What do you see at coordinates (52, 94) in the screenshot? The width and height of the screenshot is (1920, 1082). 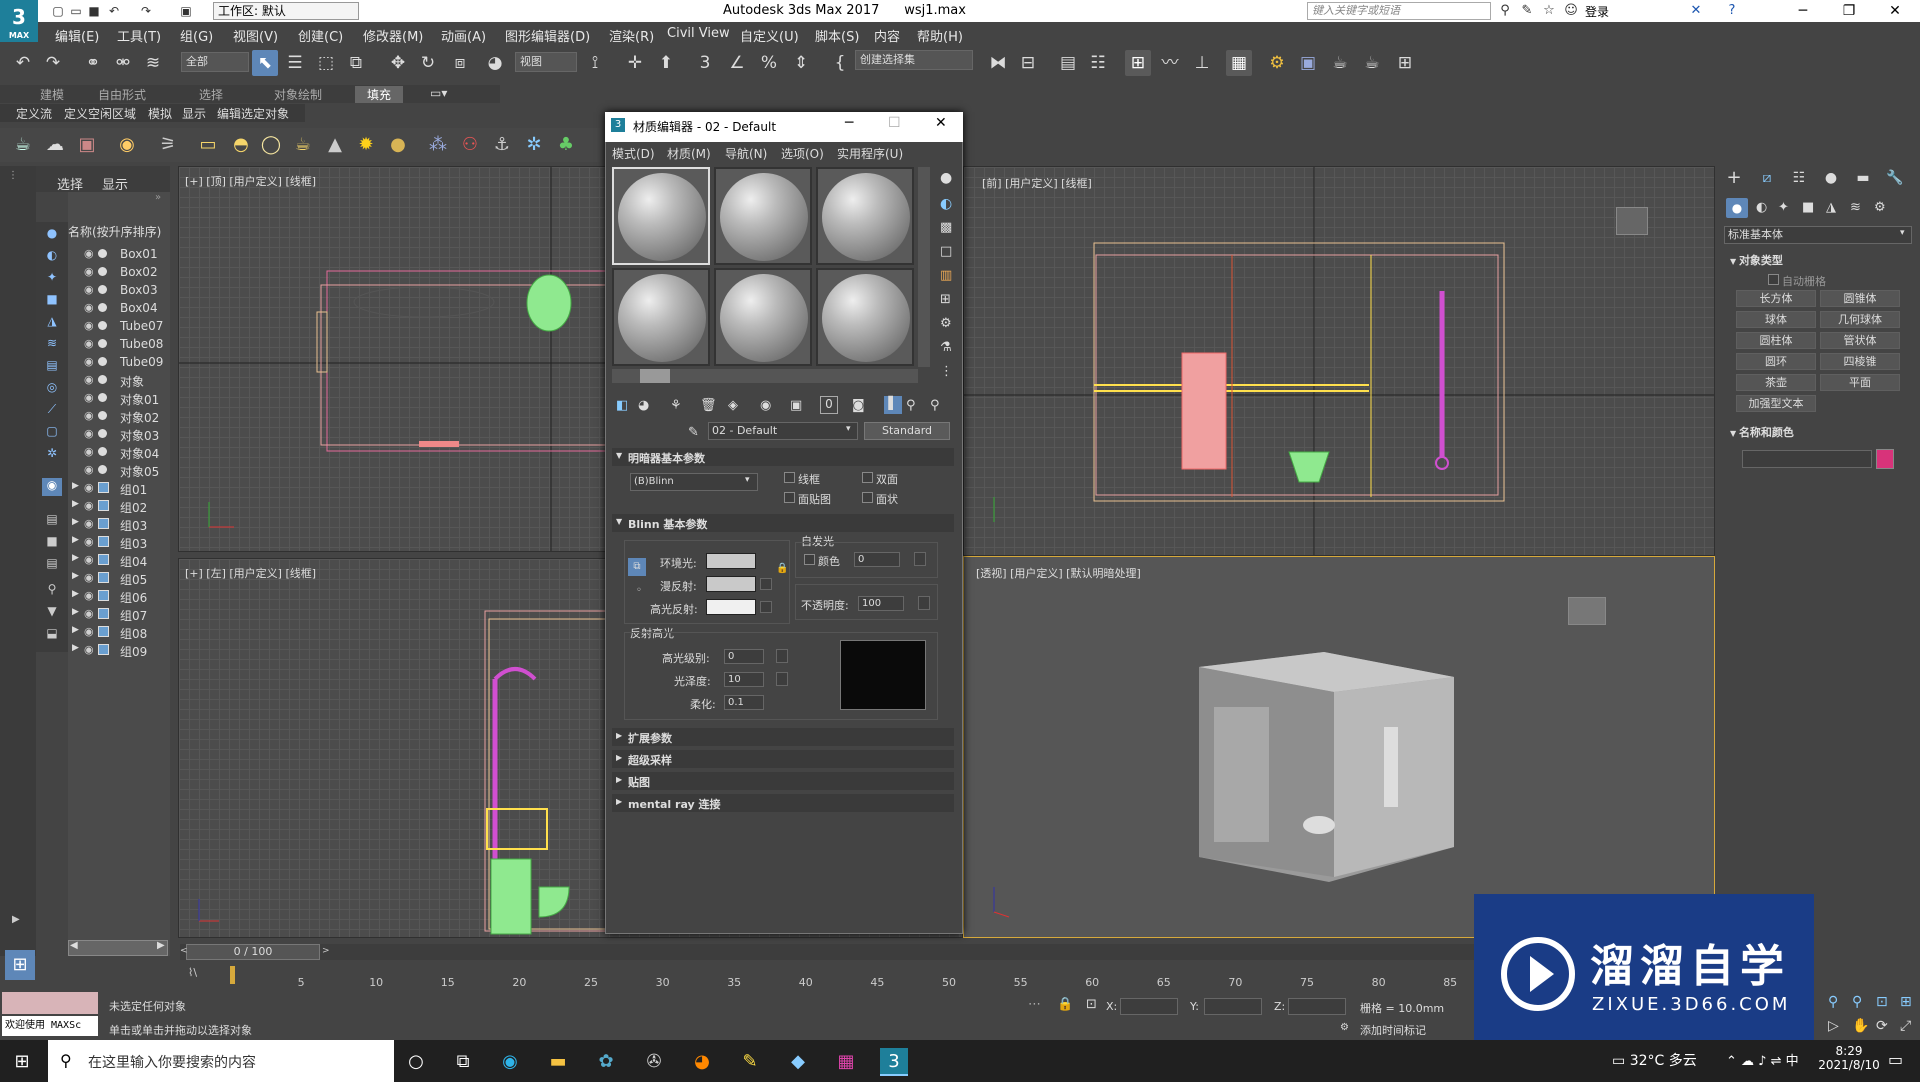 I see `tab-modeling: 建模` at bounding box center [52, 94].